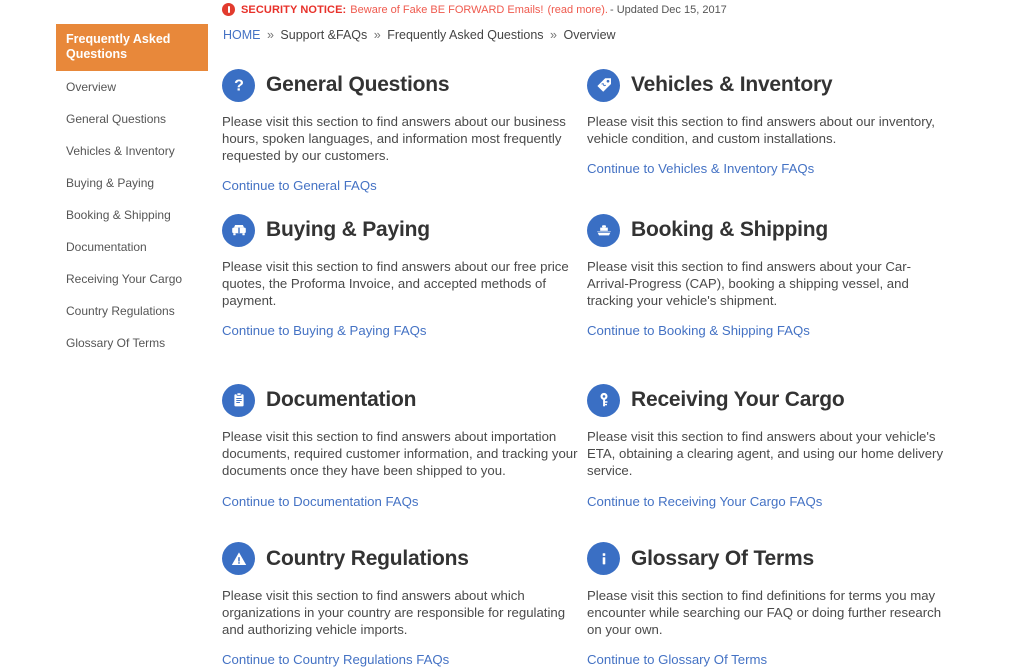  What do you see at coordinates (403, 659) in the screenshot?
I see `faq-card-continue-link: Continue to Country Regulations FAQs` at bounding box center [403, 659].